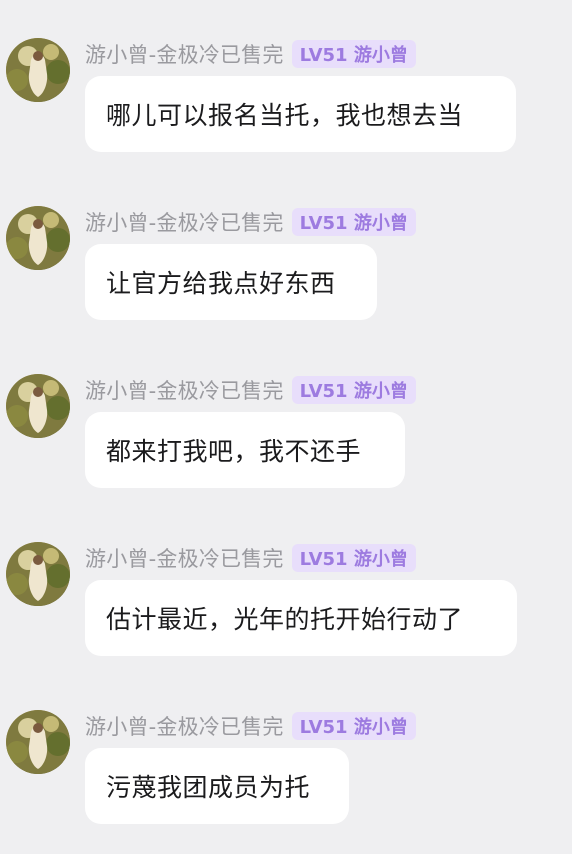  I want to click on message-text: 污蔑我团成员为托, so click(208, 787).